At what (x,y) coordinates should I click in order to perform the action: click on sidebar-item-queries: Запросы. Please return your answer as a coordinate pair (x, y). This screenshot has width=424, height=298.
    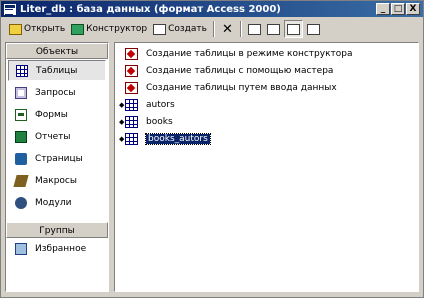
    Looking at the image, I should click on (57, 93).